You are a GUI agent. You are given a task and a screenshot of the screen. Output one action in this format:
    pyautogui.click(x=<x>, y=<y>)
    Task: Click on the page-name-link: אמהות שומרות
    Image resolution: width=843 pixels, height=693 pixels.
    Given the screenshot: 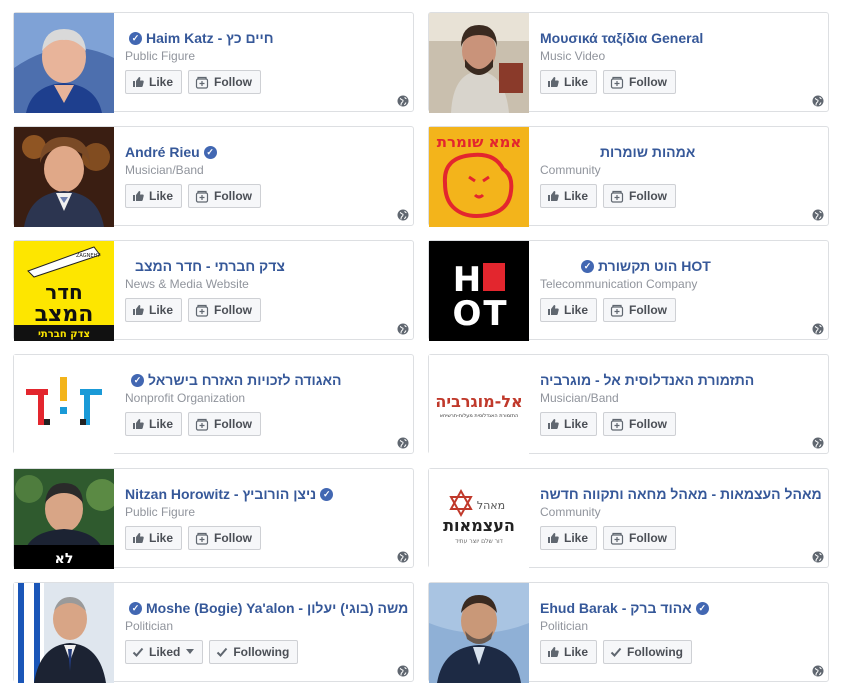 What is the action you would take?
    pyautogui.click(x=679, y=152)
    